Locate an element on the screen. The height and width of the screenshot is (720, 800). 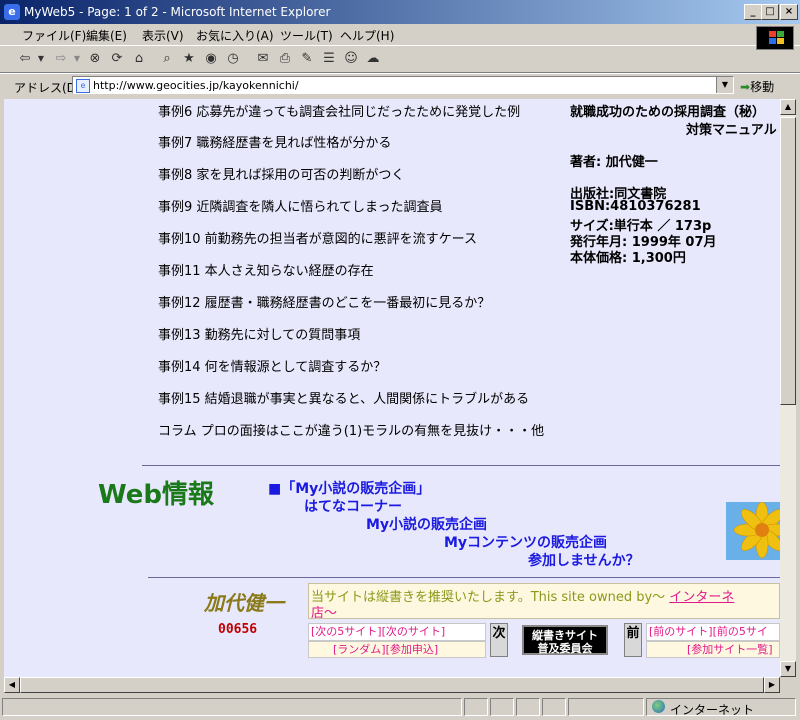
web-info-heading: Web情報 is located at coordinates (156, 495).